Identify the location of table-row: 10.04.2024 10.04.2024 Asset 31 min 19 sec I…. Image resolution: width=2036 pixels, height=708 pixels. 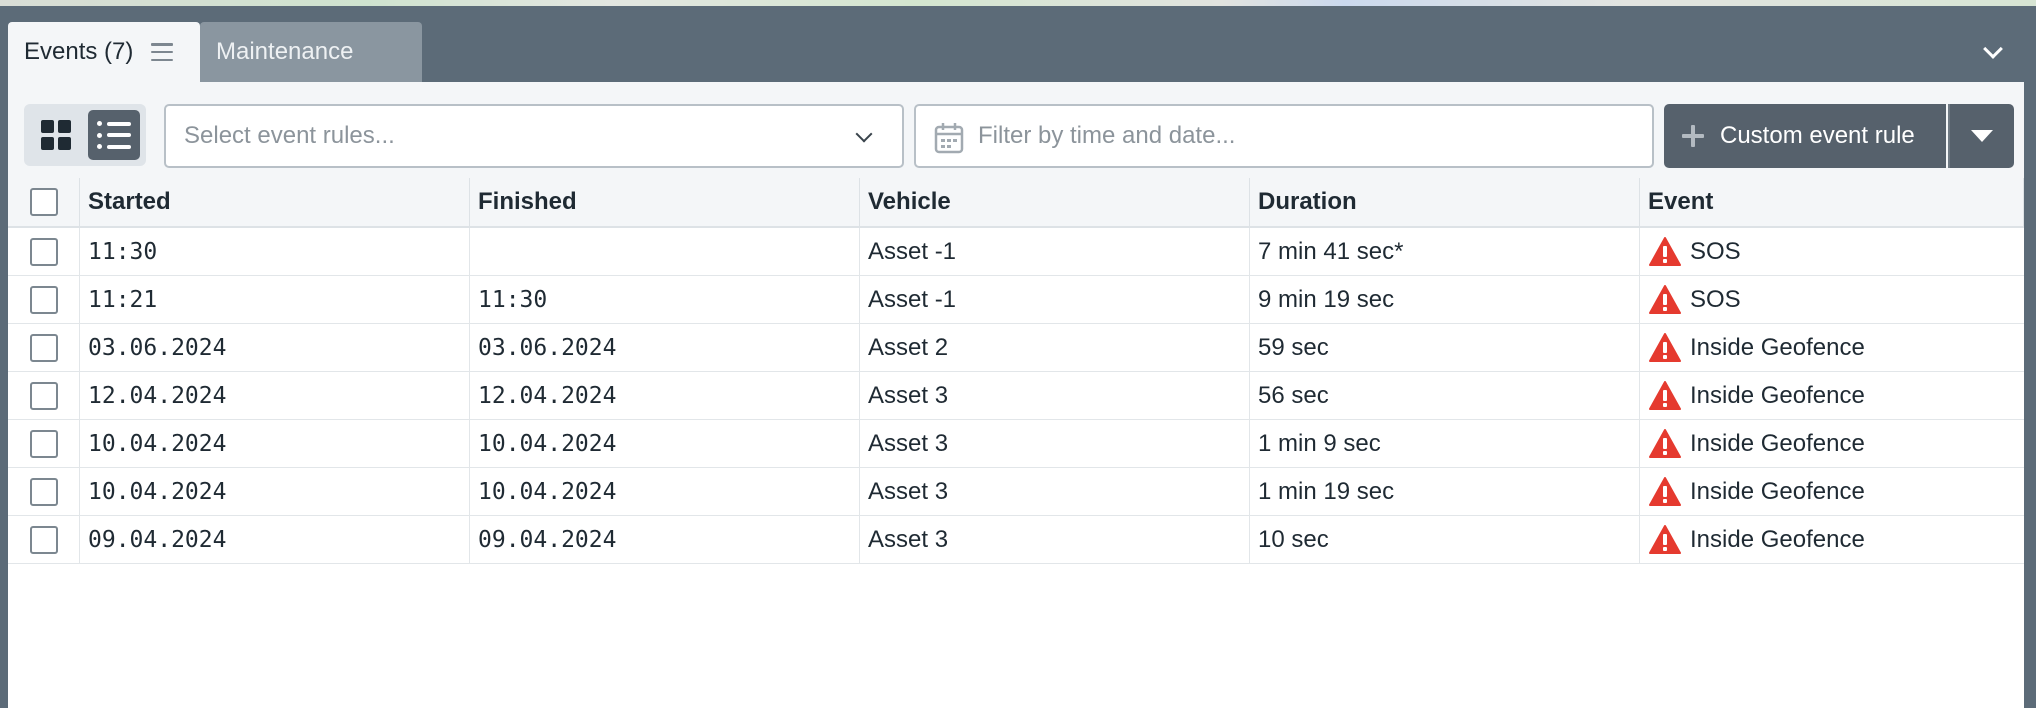
(1016, 492).